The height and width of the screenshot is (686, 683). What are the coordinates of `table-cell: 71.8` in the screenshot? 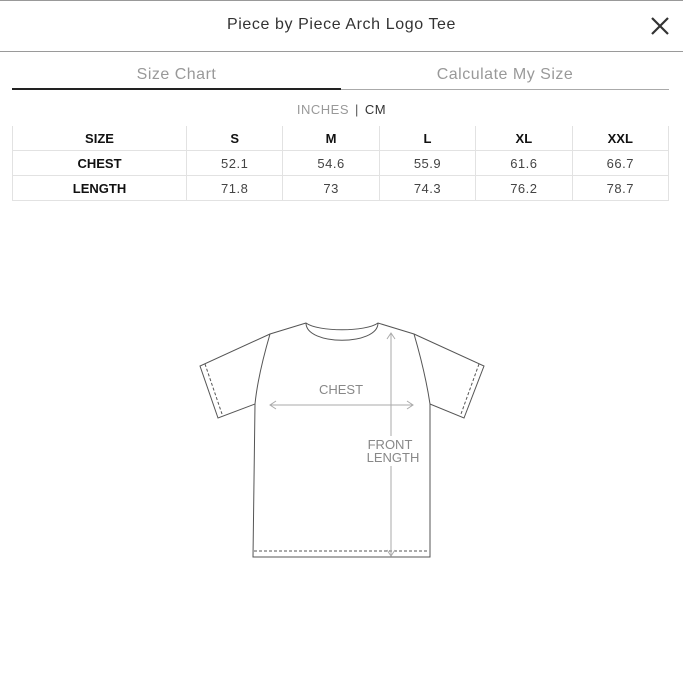 It's located at (234, 188).